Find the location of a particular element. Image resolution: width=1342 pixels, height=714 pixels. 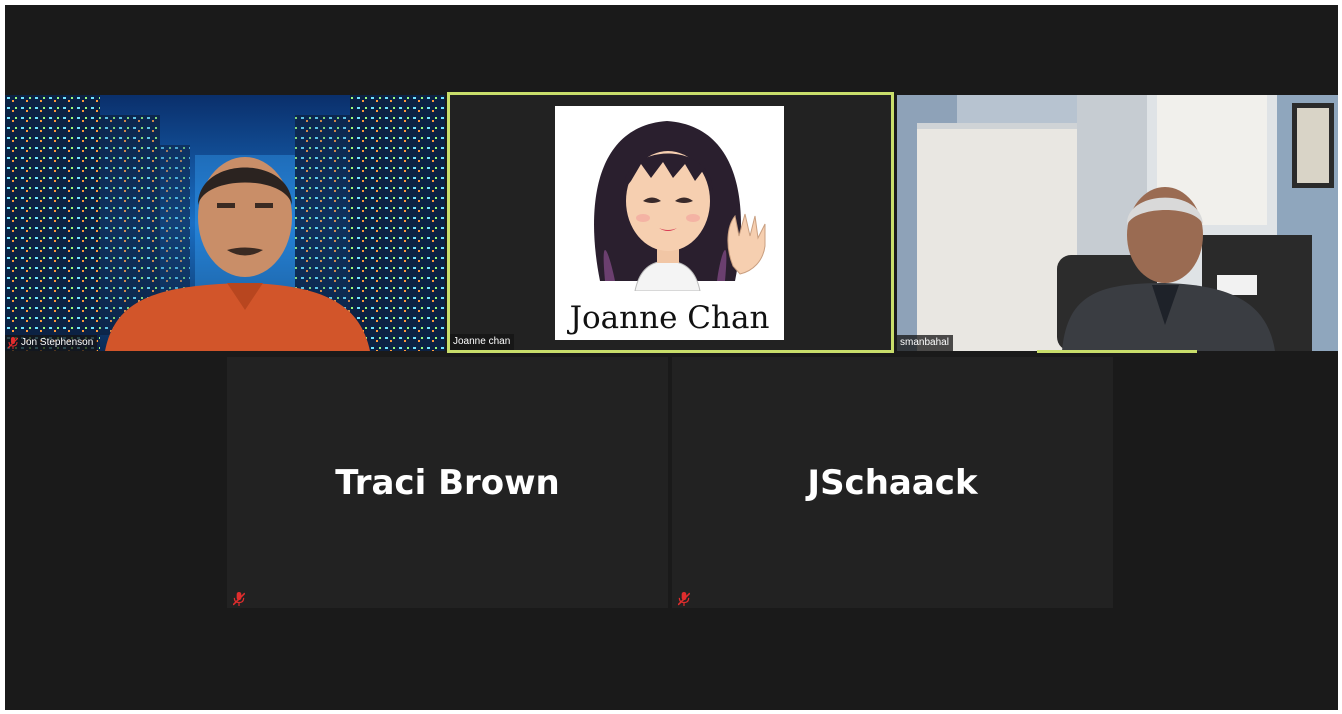

participant-tile-jon-stephenson: Jon Stephenson is located at coordinates (225, 223).